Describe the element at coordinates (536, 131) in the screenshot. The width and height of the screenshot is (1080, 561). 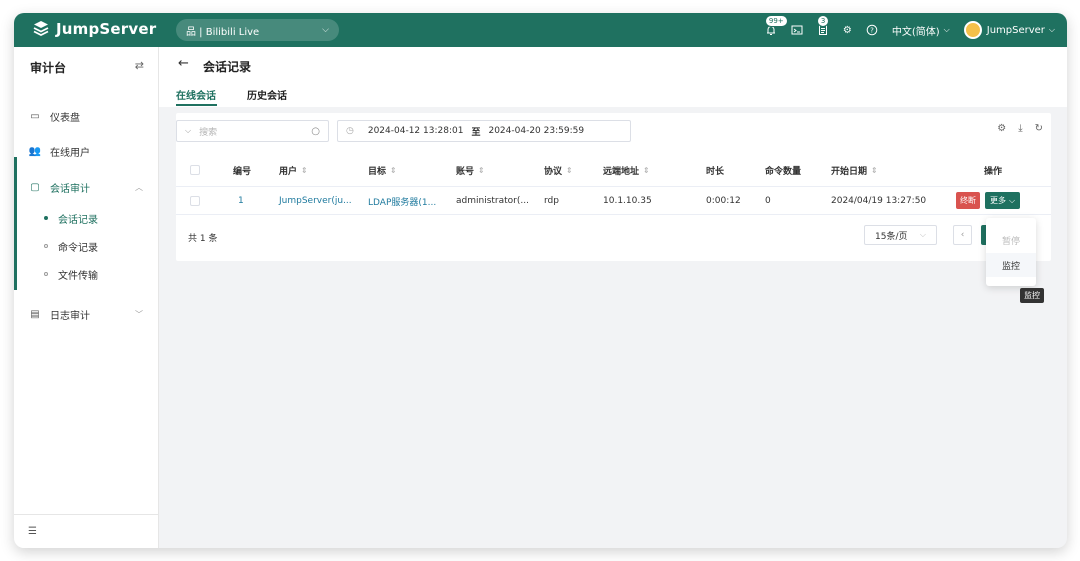
I see `date-end: 2024-04-20 23:59:59` at that location.